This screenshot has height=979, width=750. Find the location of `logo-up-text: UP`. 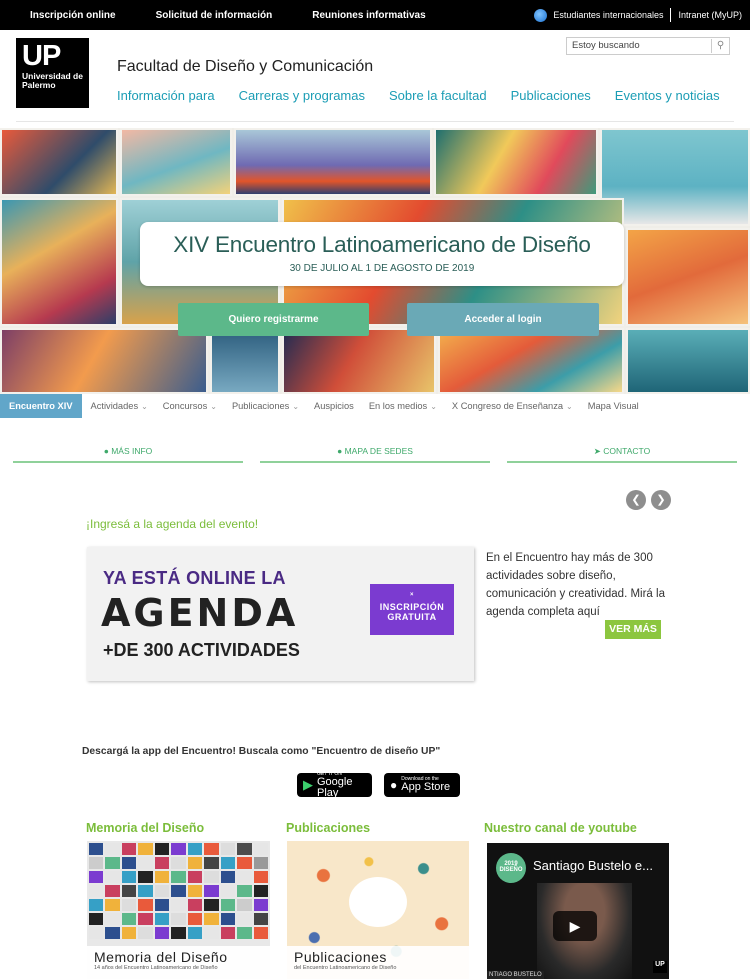

logo-up-text: UP is located at coordinates (41, 56).